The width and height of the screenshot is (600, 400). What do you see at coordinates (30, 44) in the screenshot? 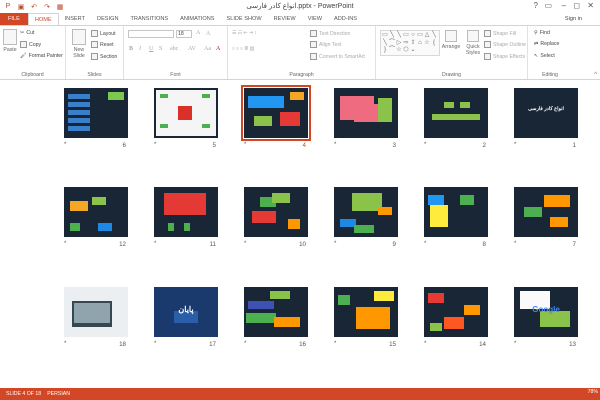
I see `copy-button: Copy` at bounding box center [30, 44].